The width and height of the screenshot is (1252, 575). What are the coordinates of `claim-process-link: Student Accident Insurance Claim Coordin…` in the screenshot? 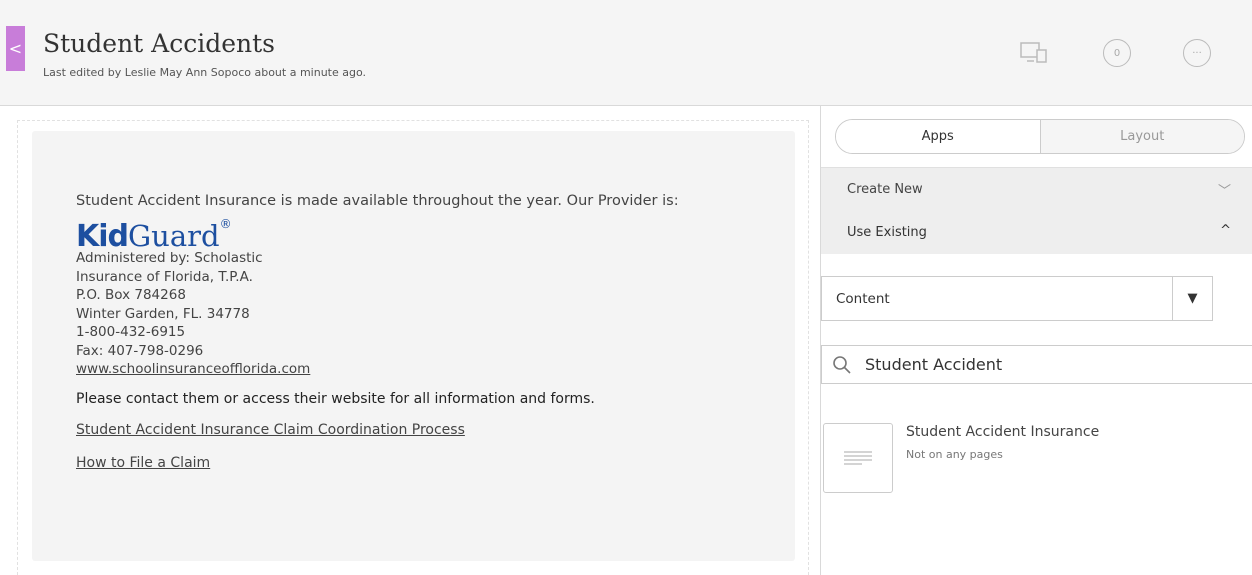 It's located at (270, 430).